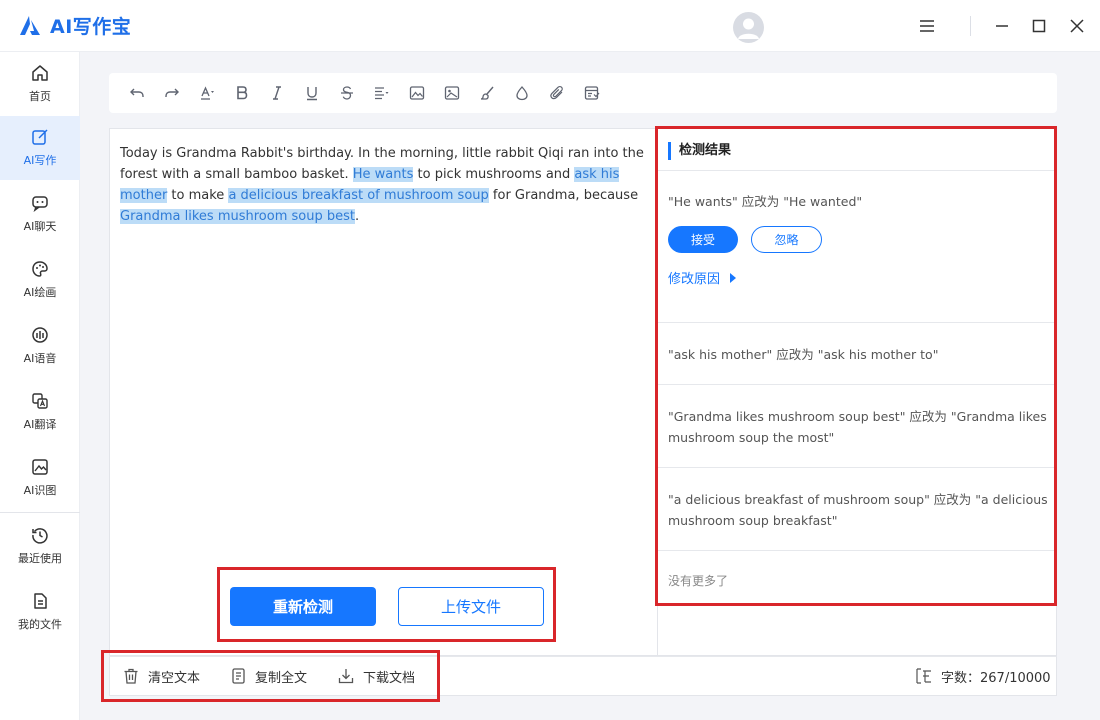  What do you see at coordinates (136, 93) in the screenshot?
I see `undo-icon` at bounding box center [136, 93].